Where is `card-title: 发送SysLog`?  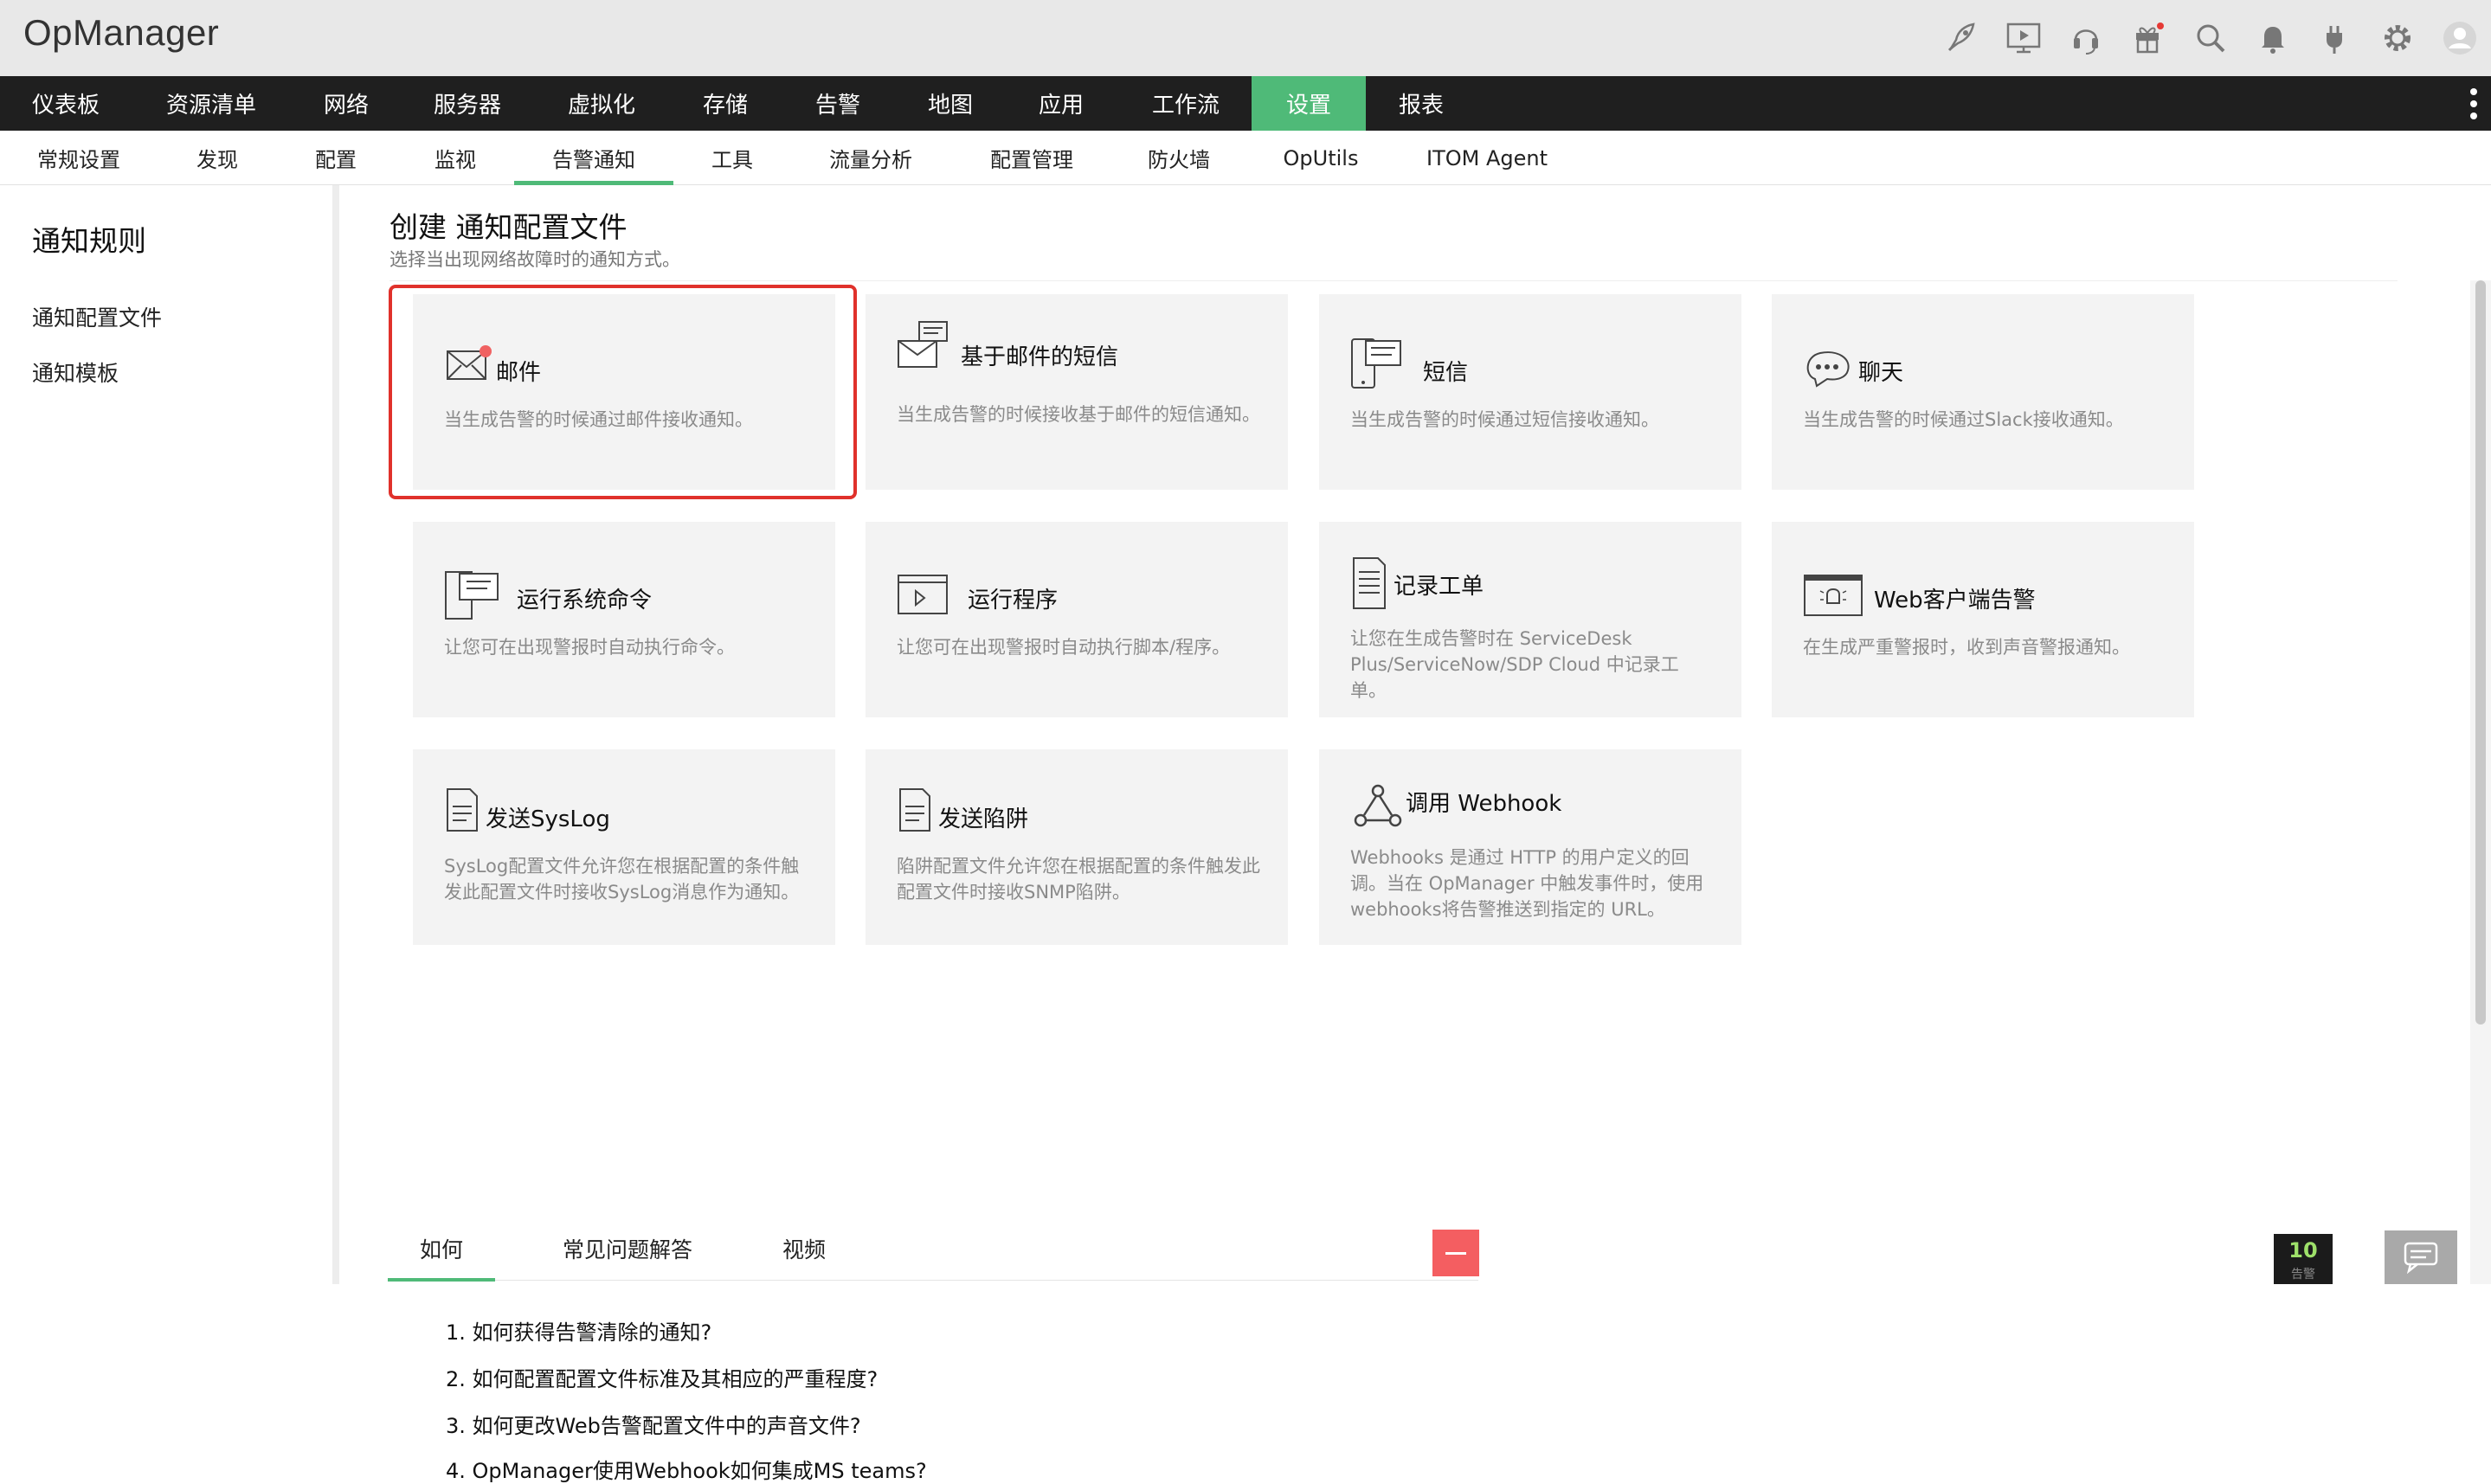
card-title: 发送SysLog is located at coordinates (548, 817).